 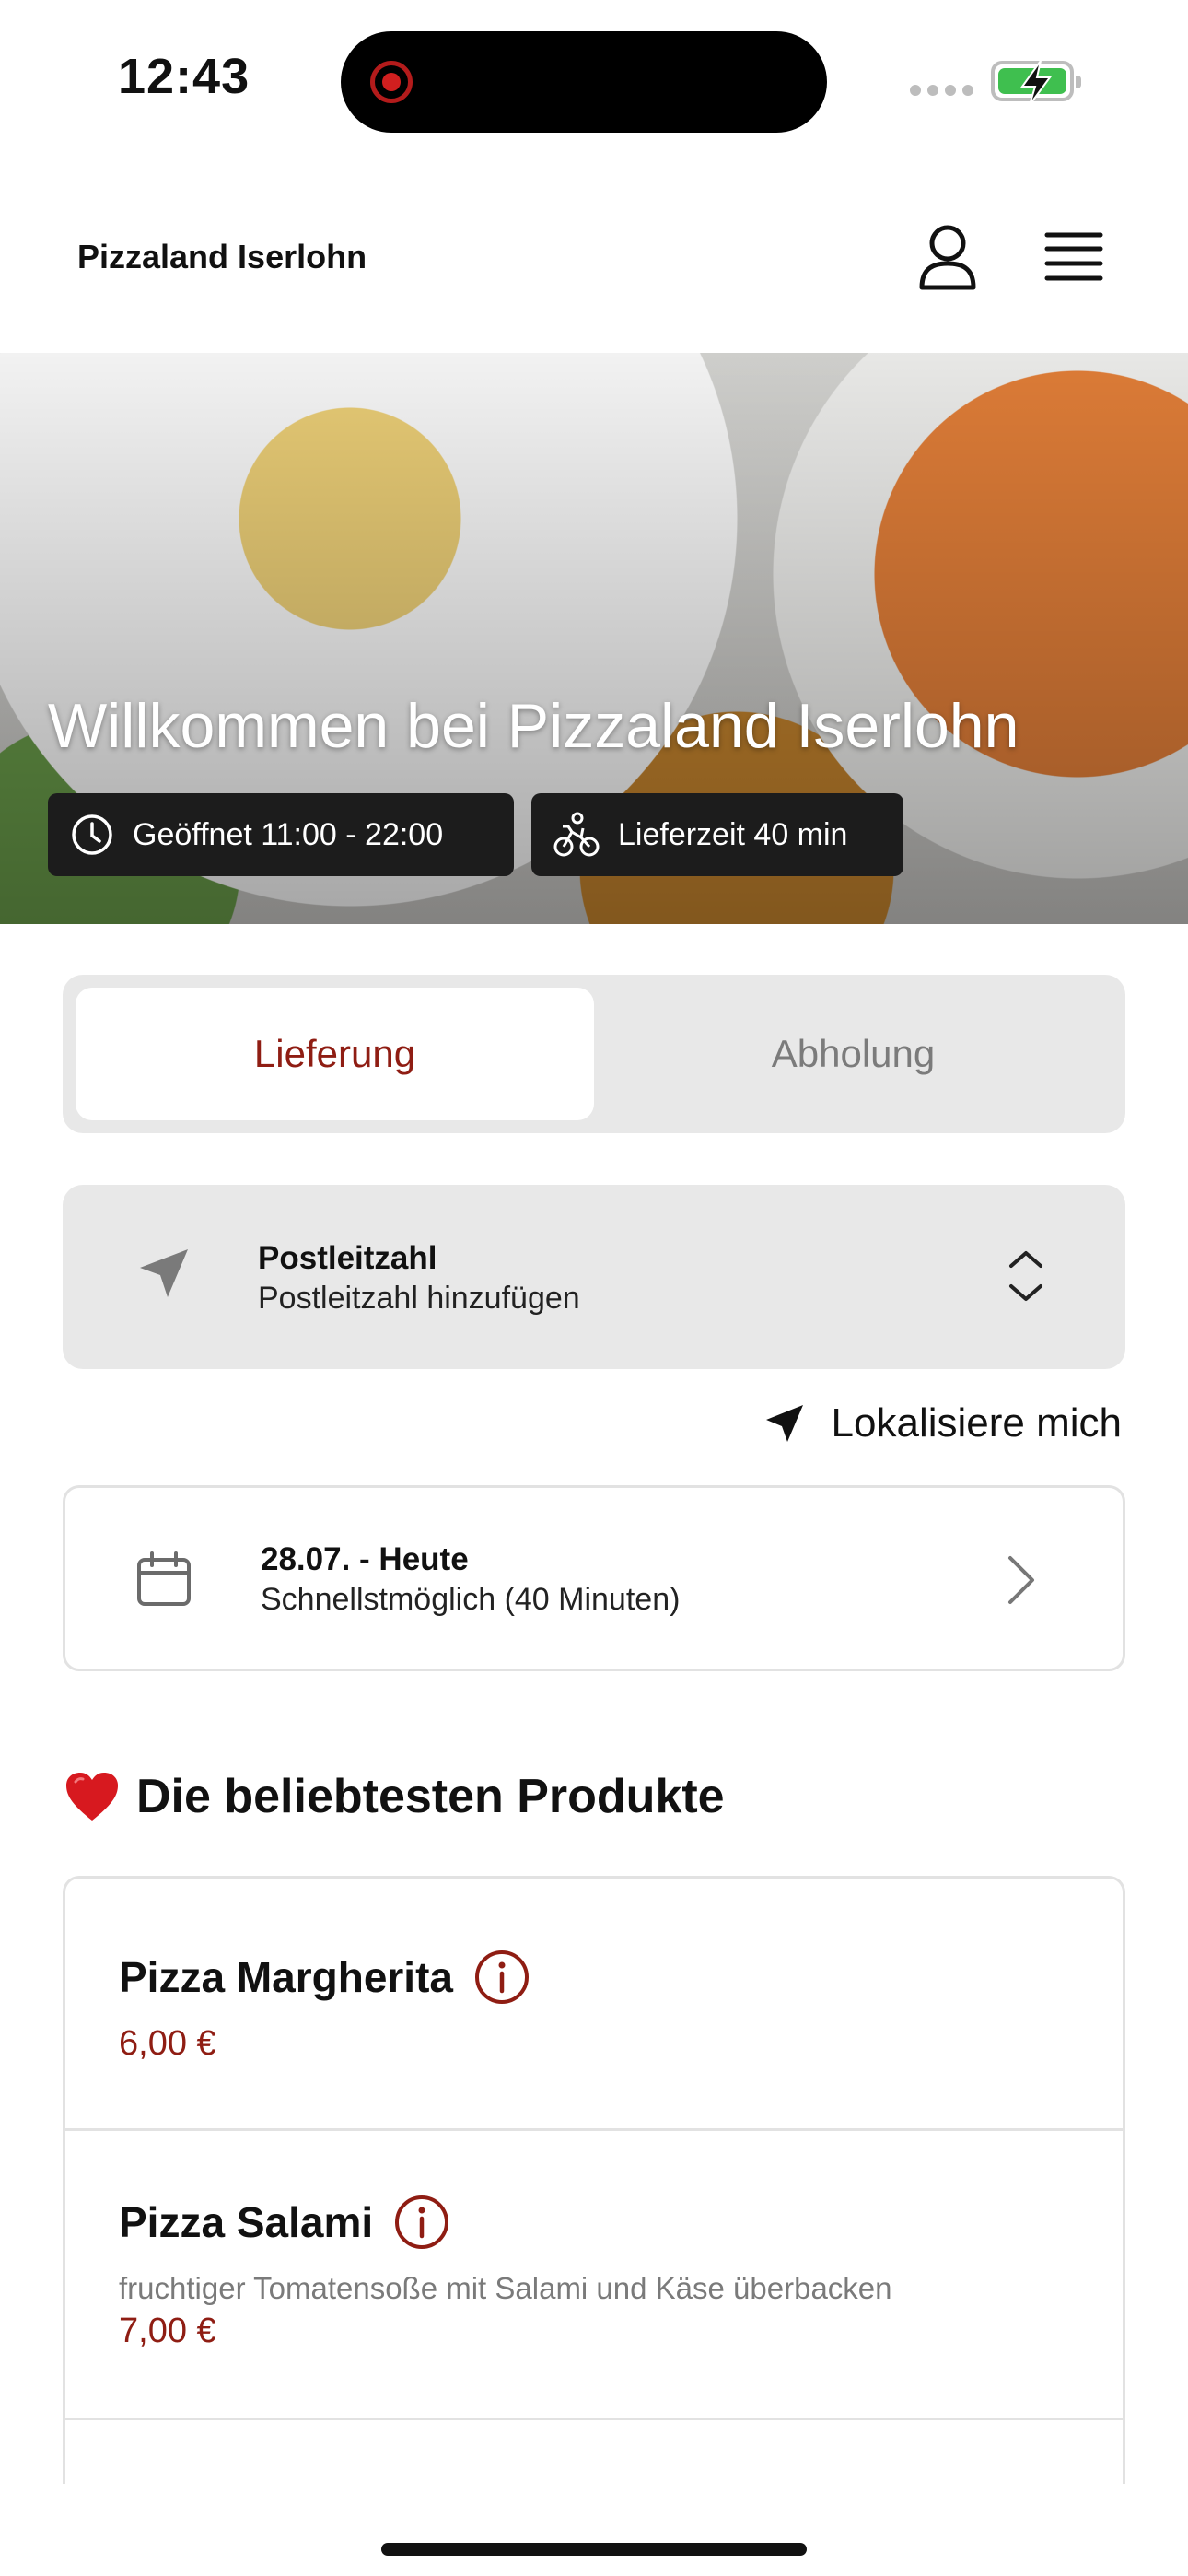 I want to click on location-arrow-icon, so click(x=164, y=1273).